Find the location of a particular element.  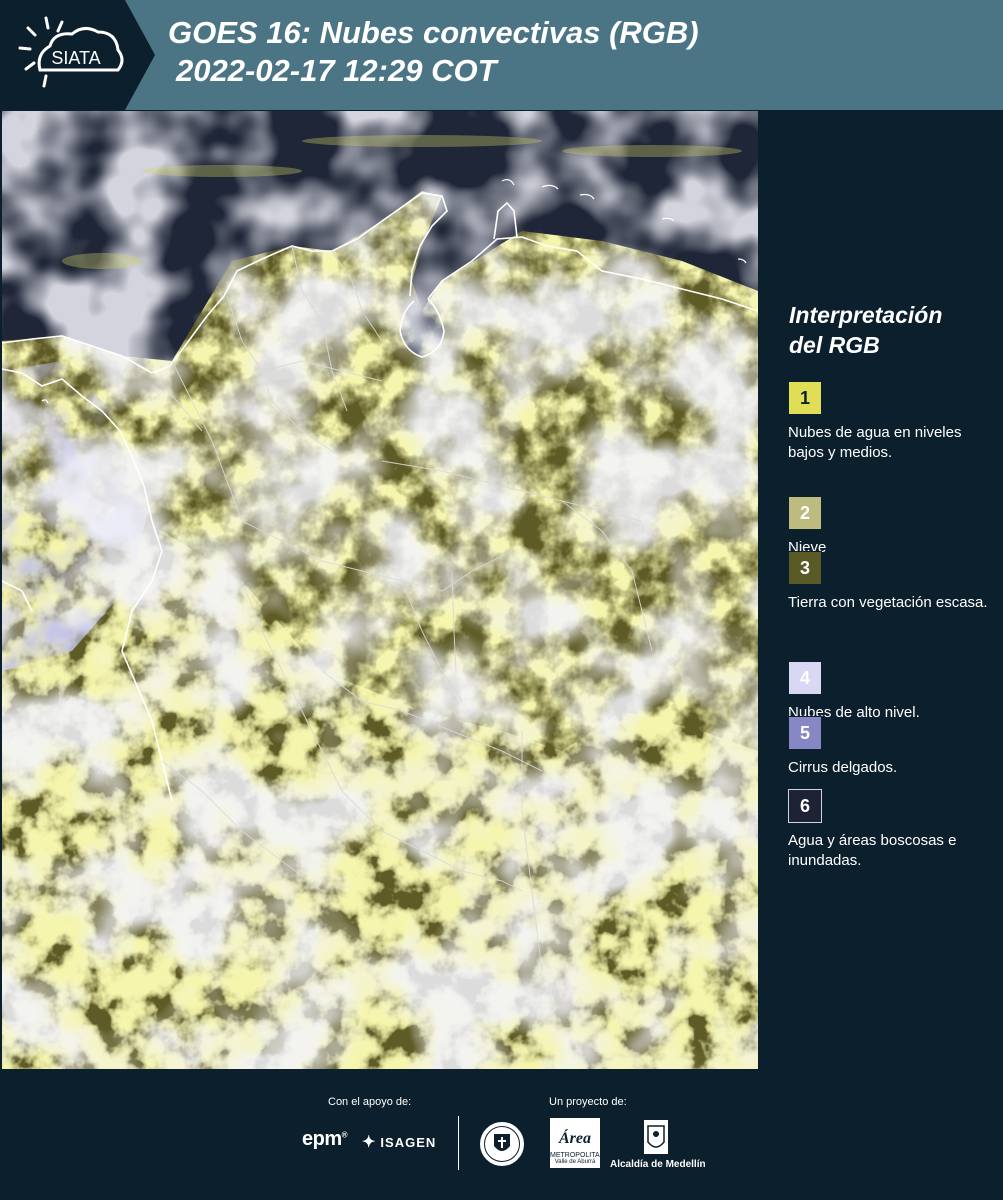

isagen-logo: ✦ ISAGEN is located at coordinates (399, 1142).